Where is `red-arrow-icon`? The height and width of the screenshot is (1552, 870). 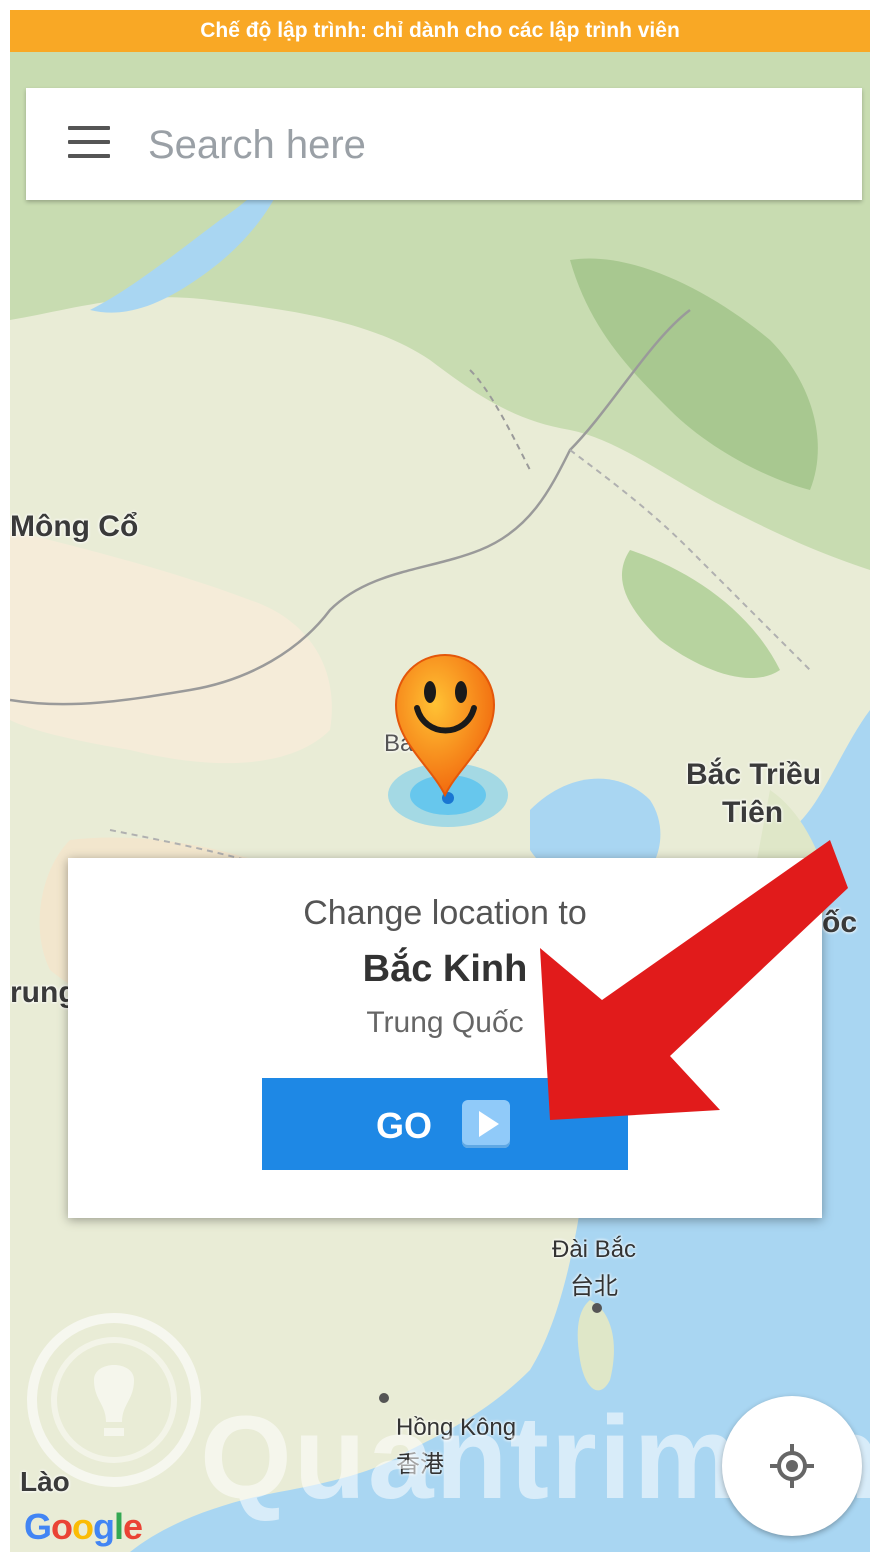
red-arrow-icon is located at coordinates (694, 980).